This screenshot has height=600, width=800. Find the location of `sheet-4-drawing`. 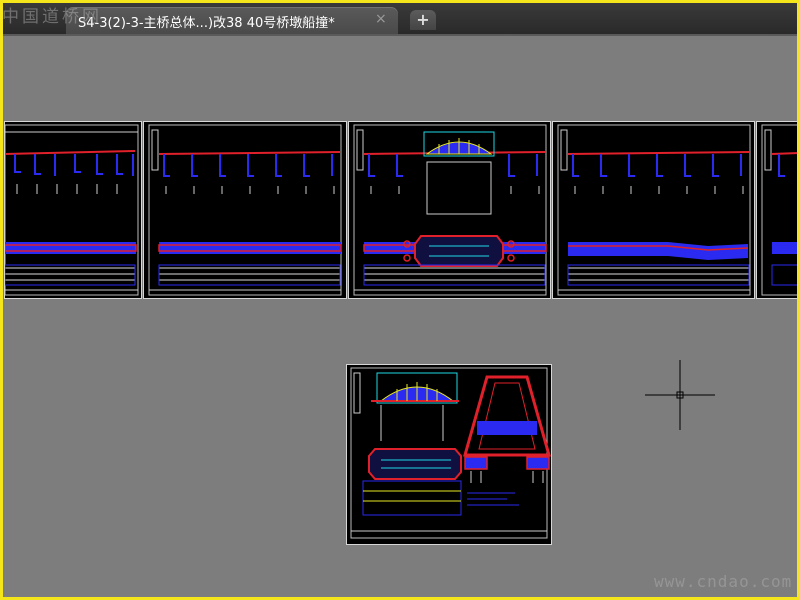

sheet-4-drawing is located at coordinates (654, 210).